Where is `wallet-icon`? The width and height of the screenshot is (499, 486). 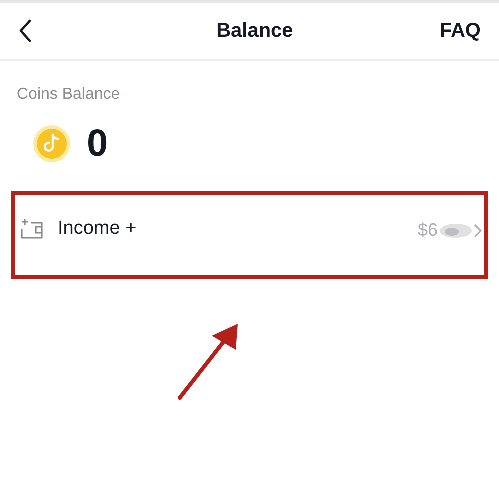
wallet-icon is located at coordinates (32, 229).